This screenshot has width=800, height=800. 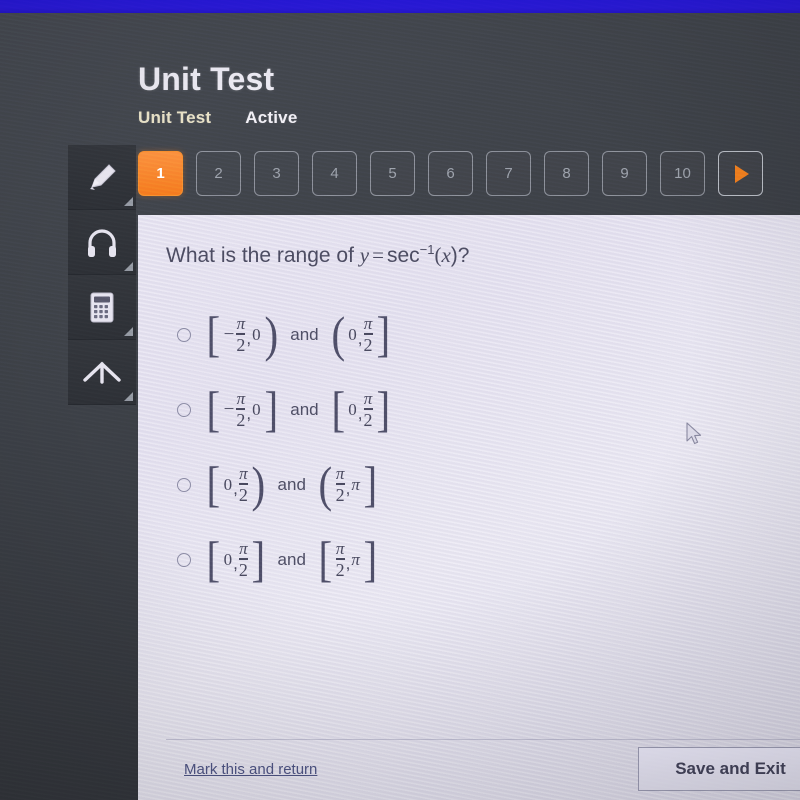 What do you see at coordinates (446, 255) in the screenshot?
I see `question-expr-var: x` at bounding box center [446, 255].